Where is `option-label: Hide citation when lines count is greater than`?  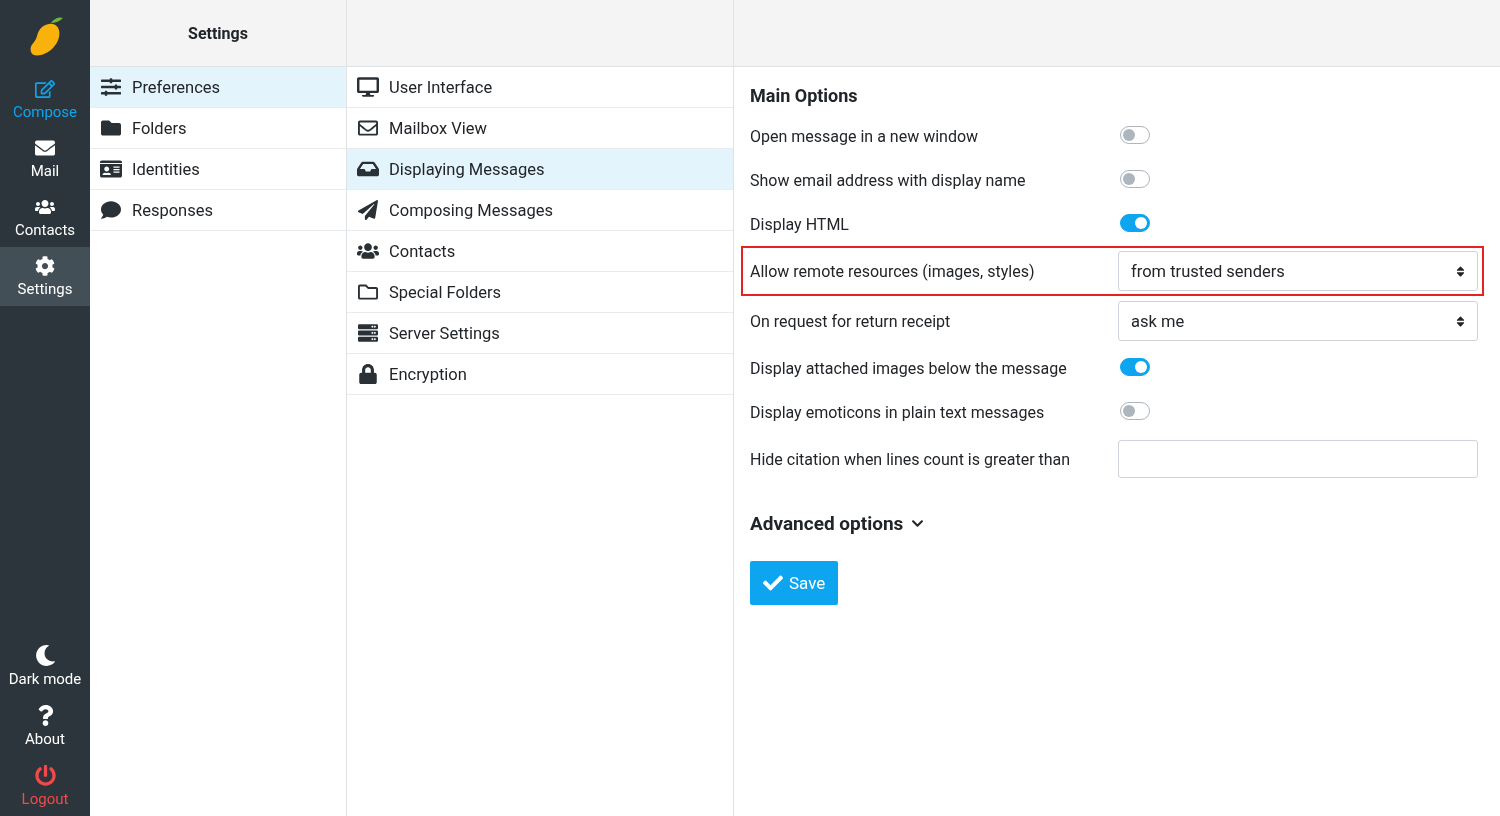 option-label: Hide citation when lines count is greater than is located at coordinates (911, 459).